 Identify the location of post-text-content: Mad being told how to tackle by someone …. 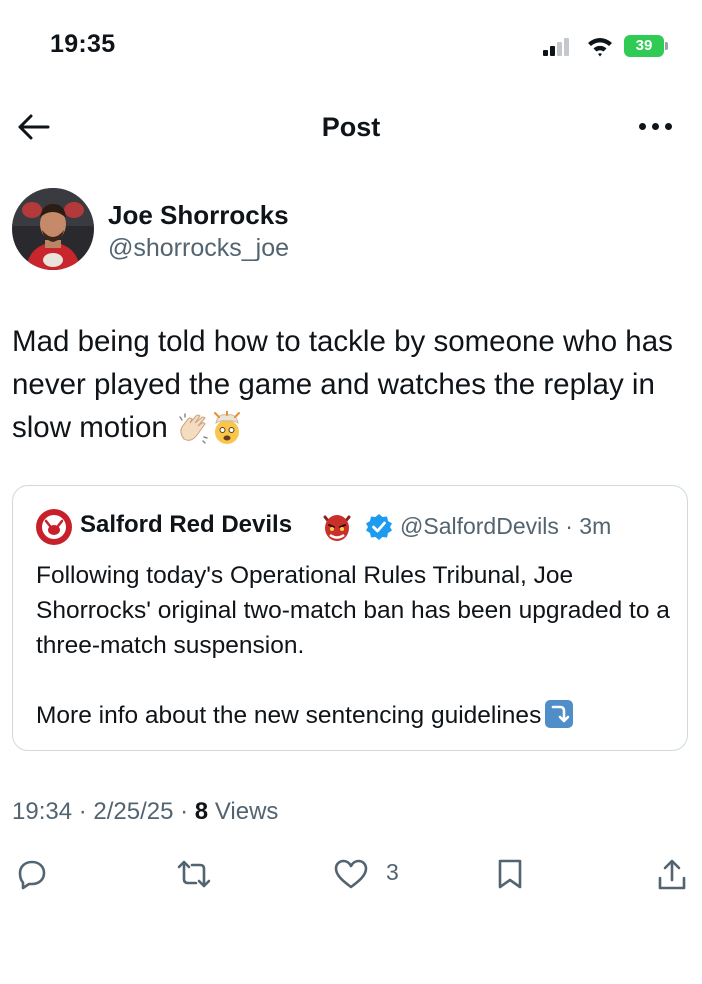
(342, 384).